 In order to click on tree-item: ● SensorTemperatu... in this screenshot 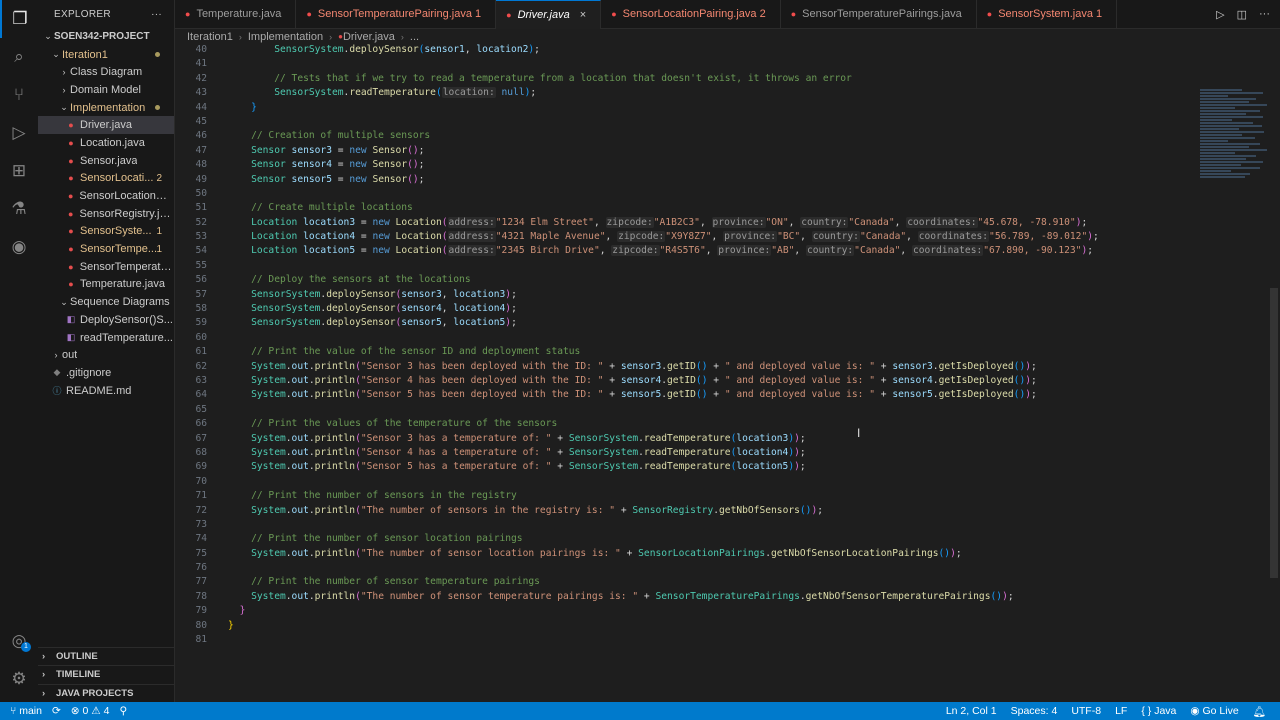, I will do `click(106, 267)`.